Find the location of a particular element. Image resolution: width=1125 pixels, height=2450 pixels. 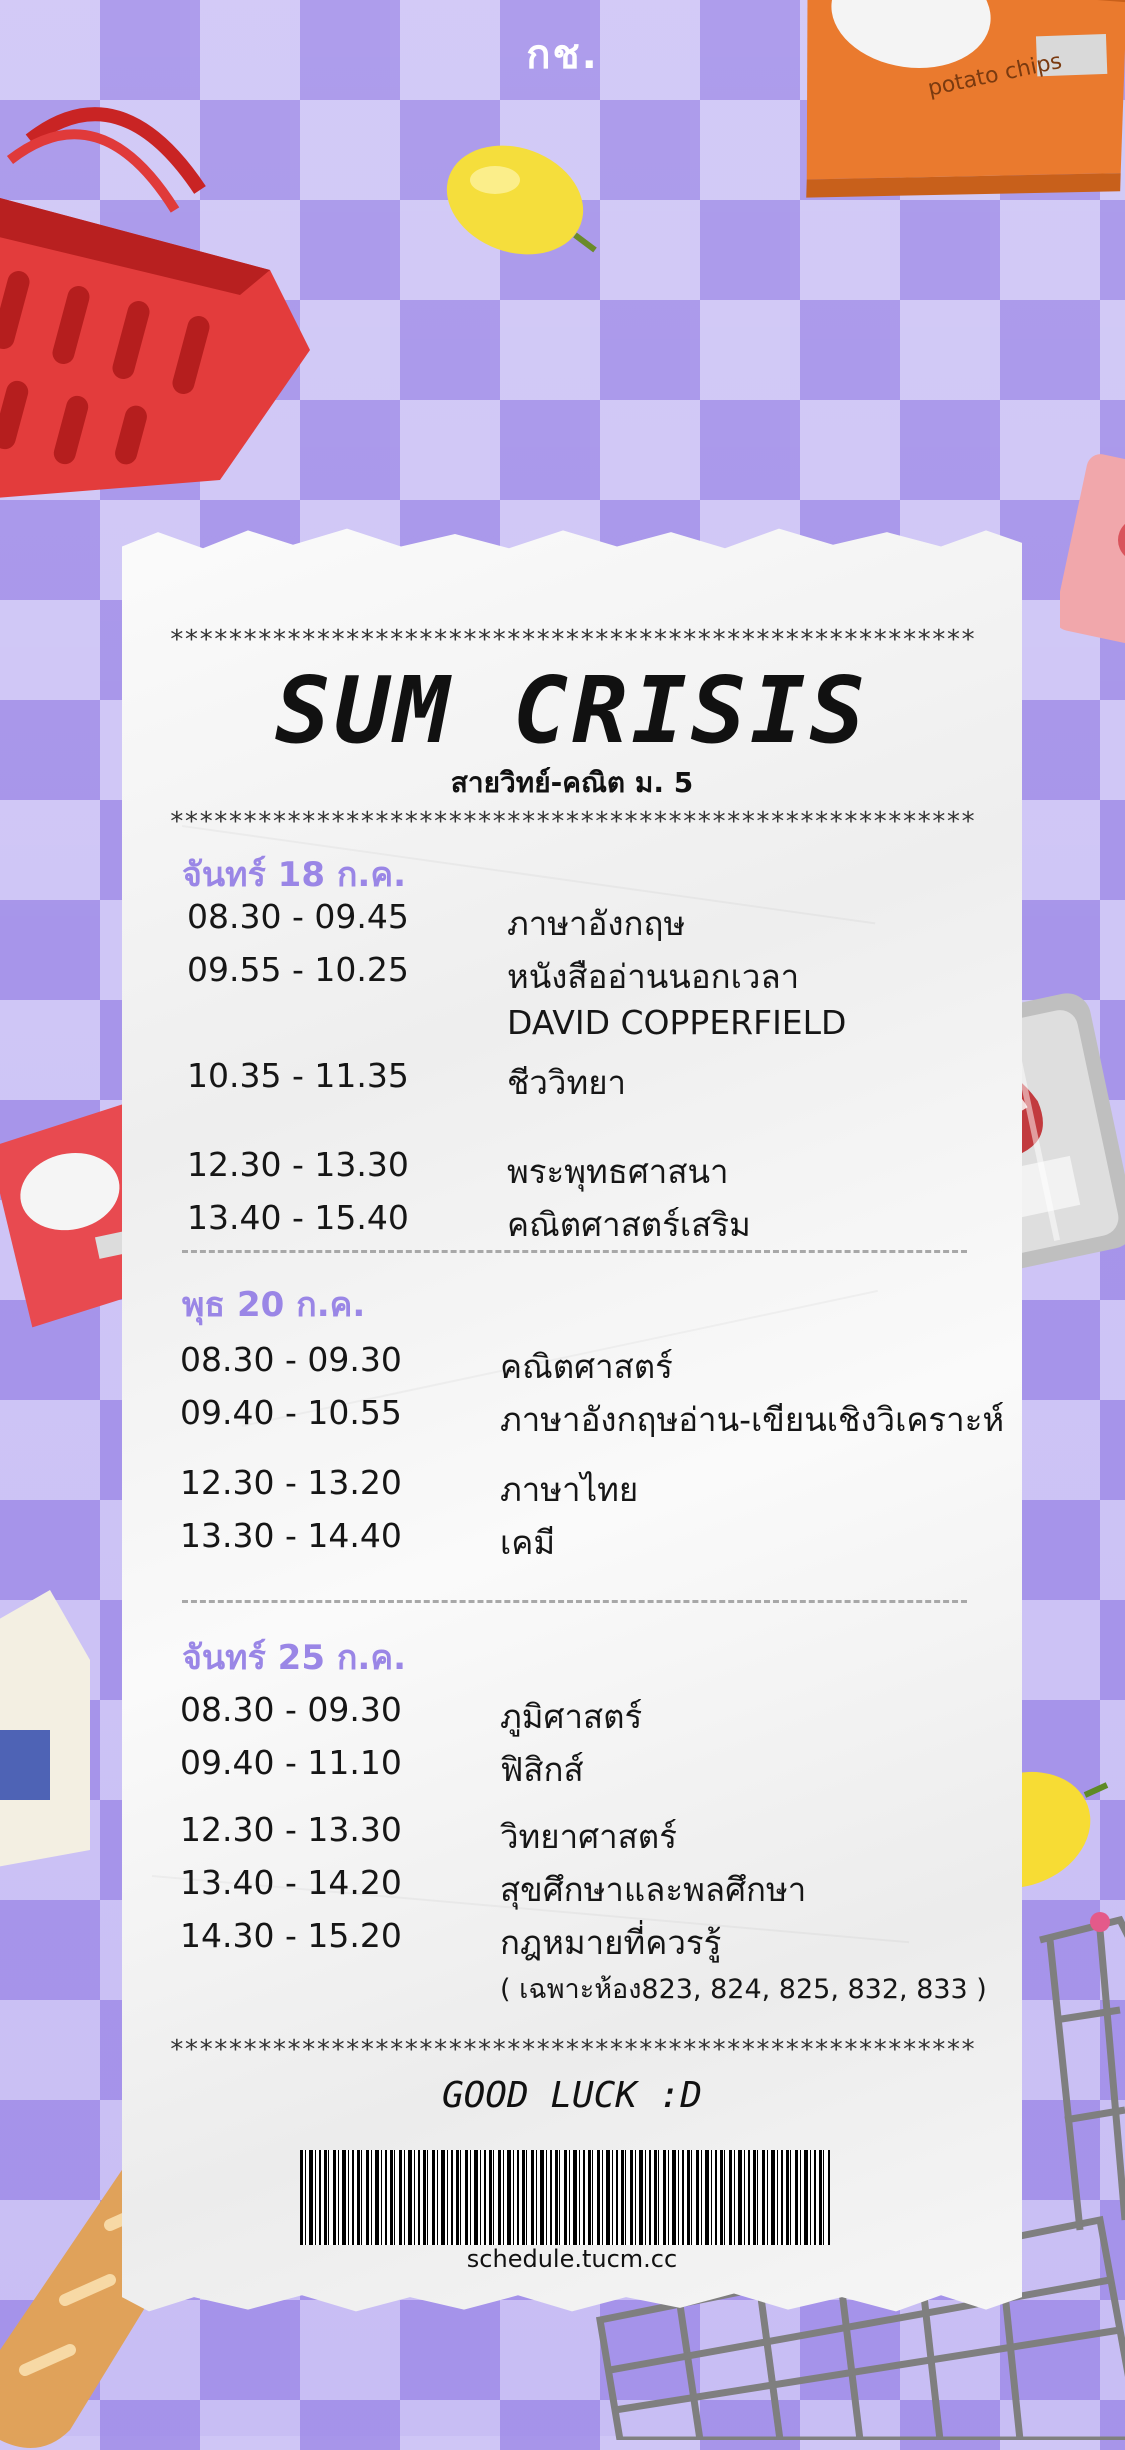

subject: วิทยาศาสตร์ is located at coordinates (588, 1836).